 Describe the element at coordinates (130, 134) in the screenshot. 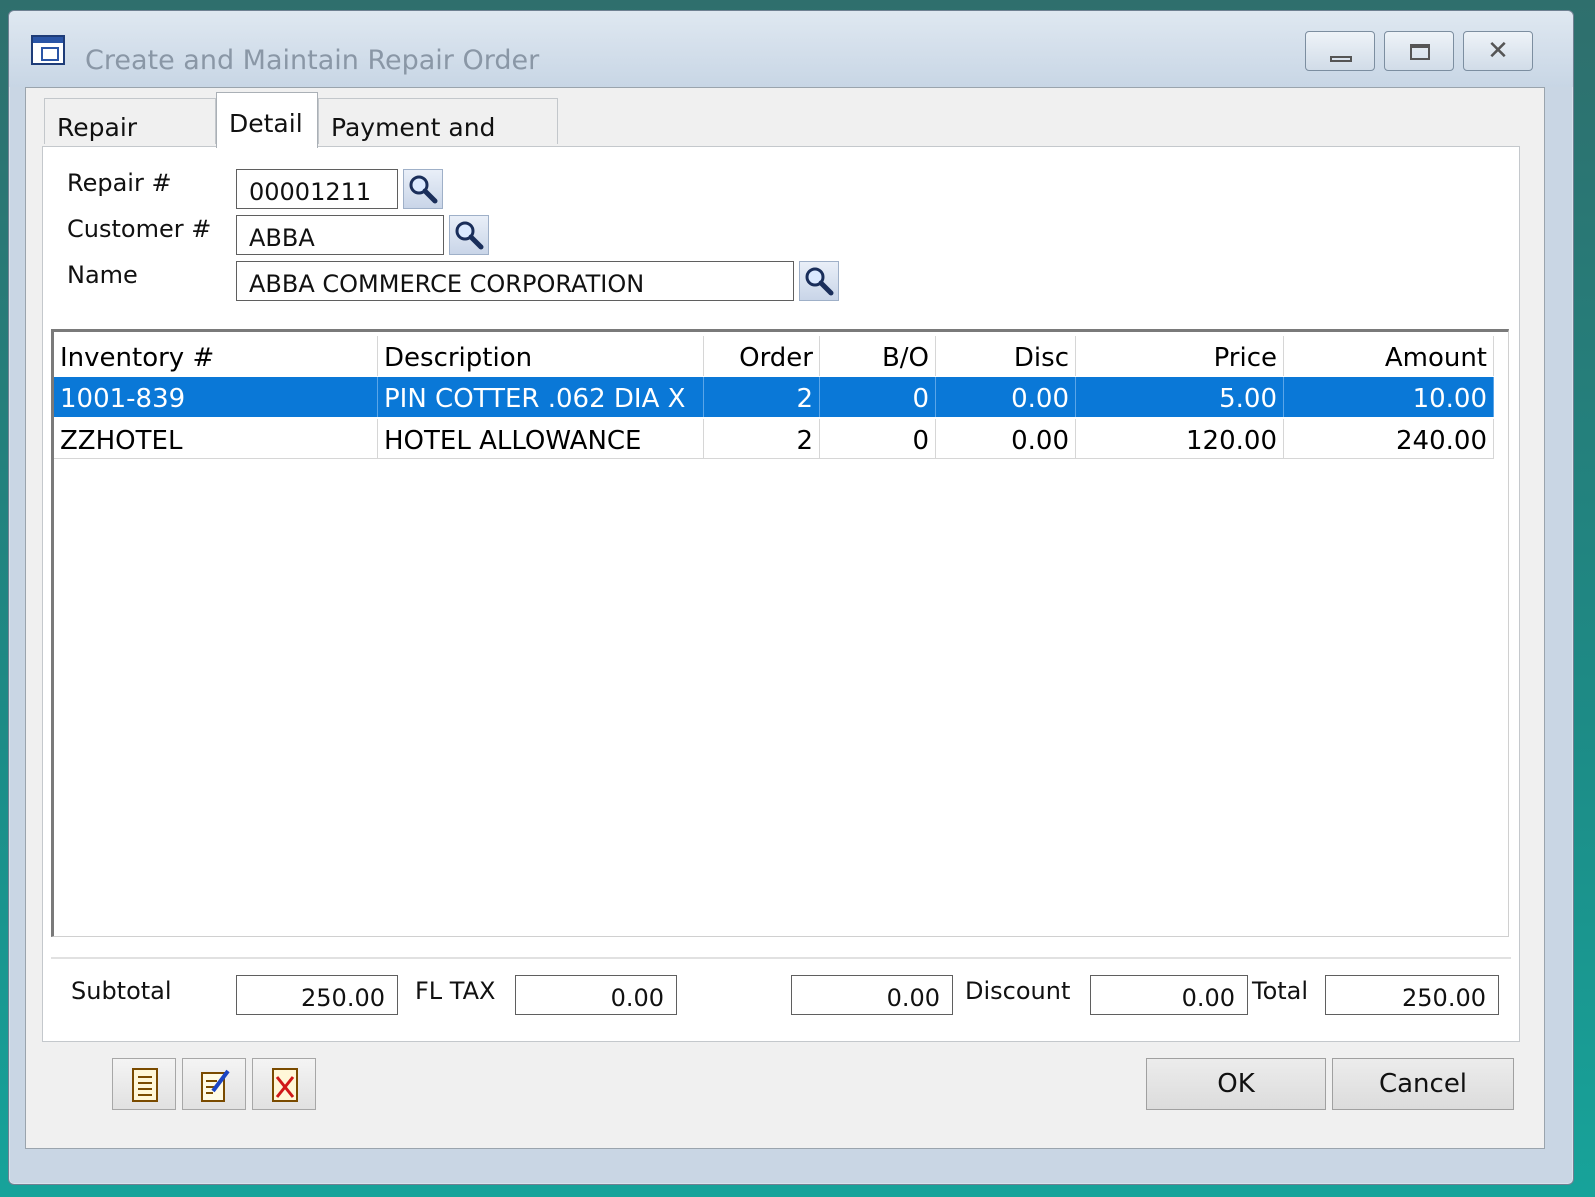

I see `tab-repair-order: Repair Order` at that location.